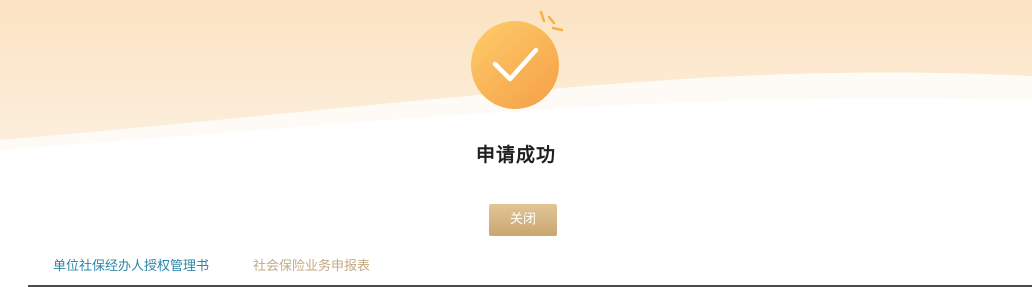 Image resolution: width=1032 pixels, height=287 pixels. I want to click on tab-bar: 单位社保经办人授权管理书 社会保险业务申报表, so click(516, 270).